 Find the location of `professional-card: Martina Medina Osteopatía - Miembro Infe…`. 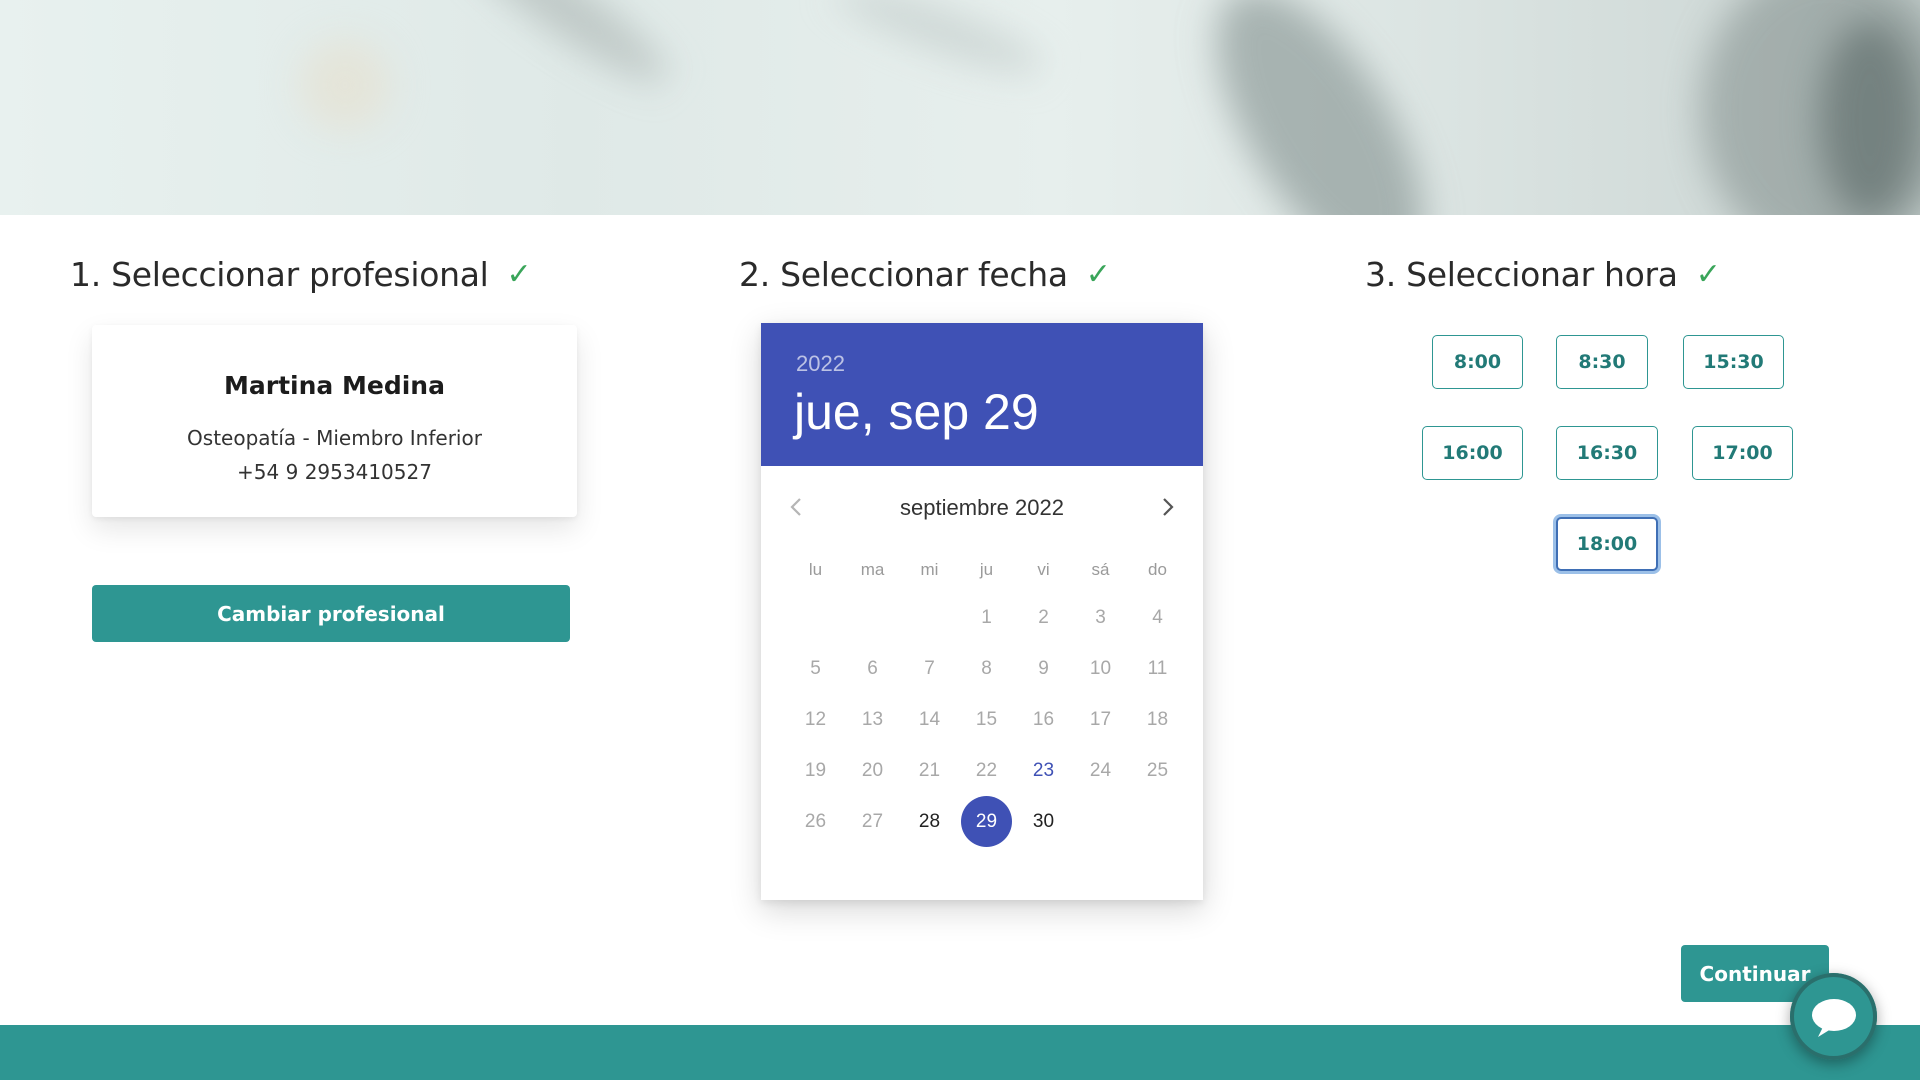

professional-card: Martina Medina Osteopatía - Miembro Infe… is located at coordinates (334, 421).